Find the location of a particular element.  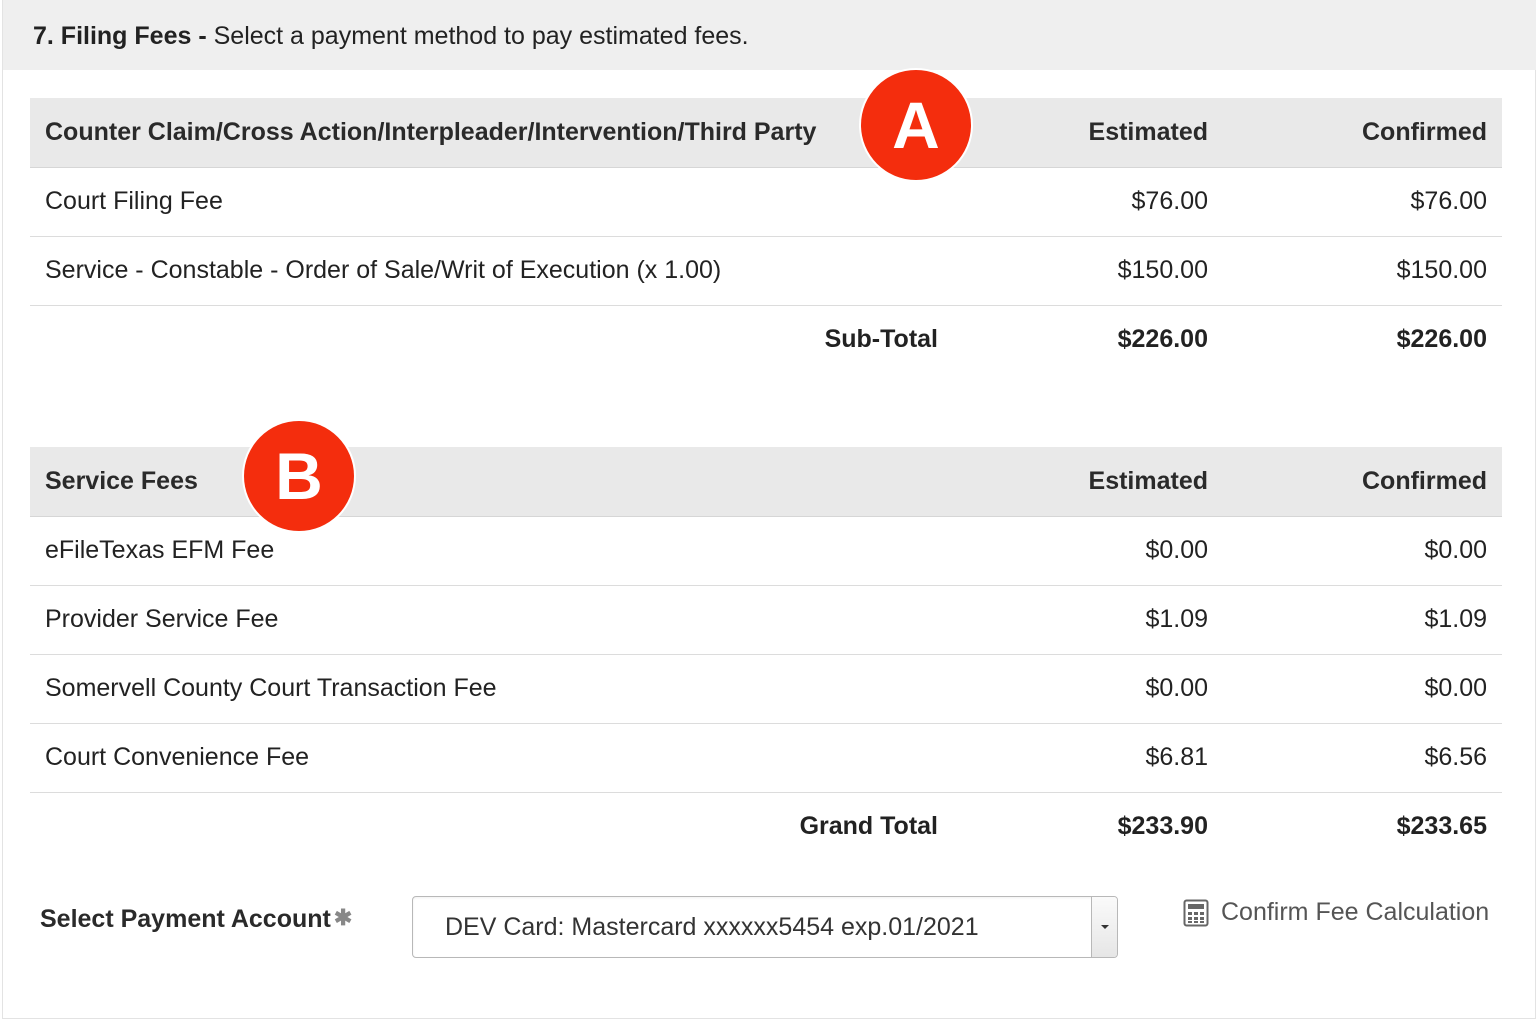

fee-confirmed: $76.00 is located at coordinates (1362, 202).